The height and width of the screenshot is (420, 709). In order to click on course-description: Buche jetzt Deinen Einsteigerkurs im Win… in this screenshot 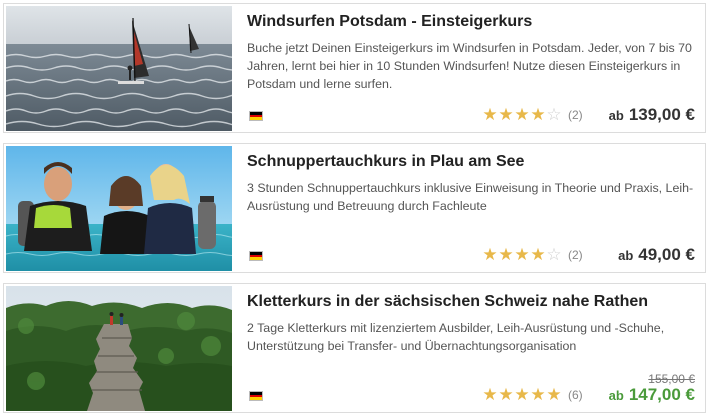, I will do `click(469, 66)`.